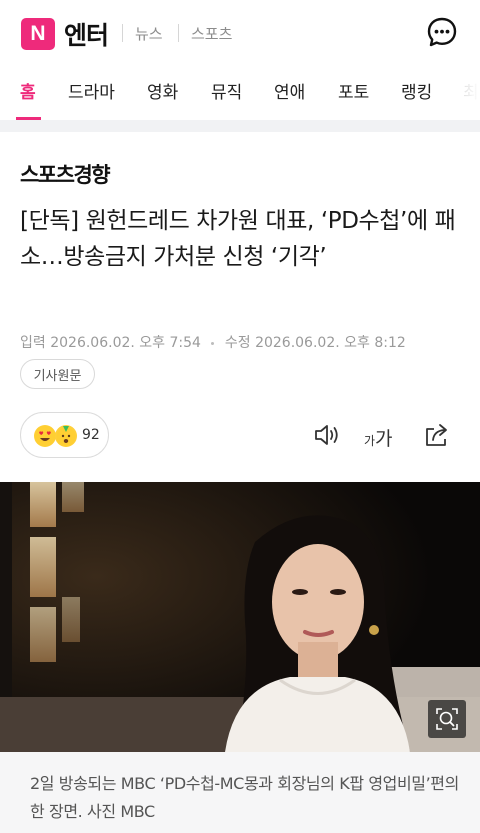 Image resolution: width=480 pixels, height=833 pixels. I want to click on tabs-fade, so click(460, 93).